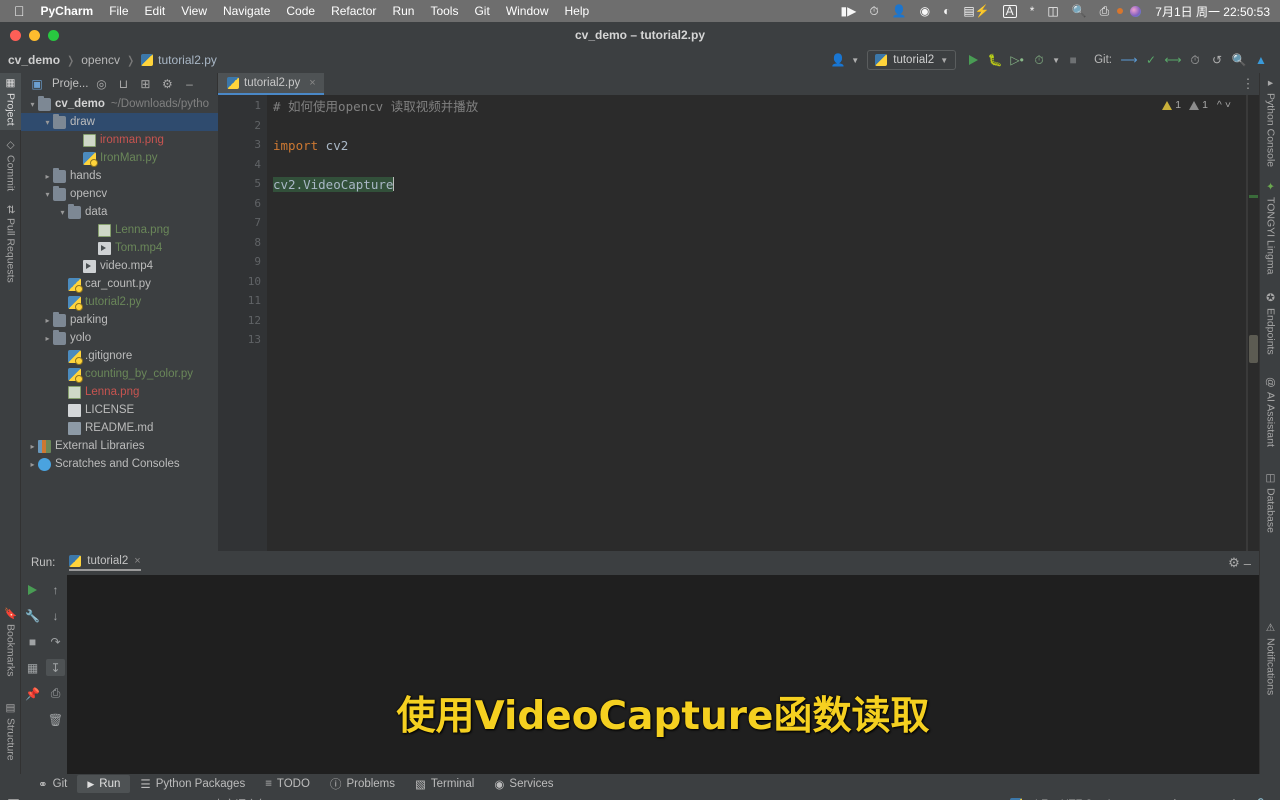 Image resolution: width=1280 pixels, height=800 pixels. What do you see at coordinates (119, 266) in the screenshot?
I see `tree-node-video.mp4: video.mp4` at bounding box center [119, 266].